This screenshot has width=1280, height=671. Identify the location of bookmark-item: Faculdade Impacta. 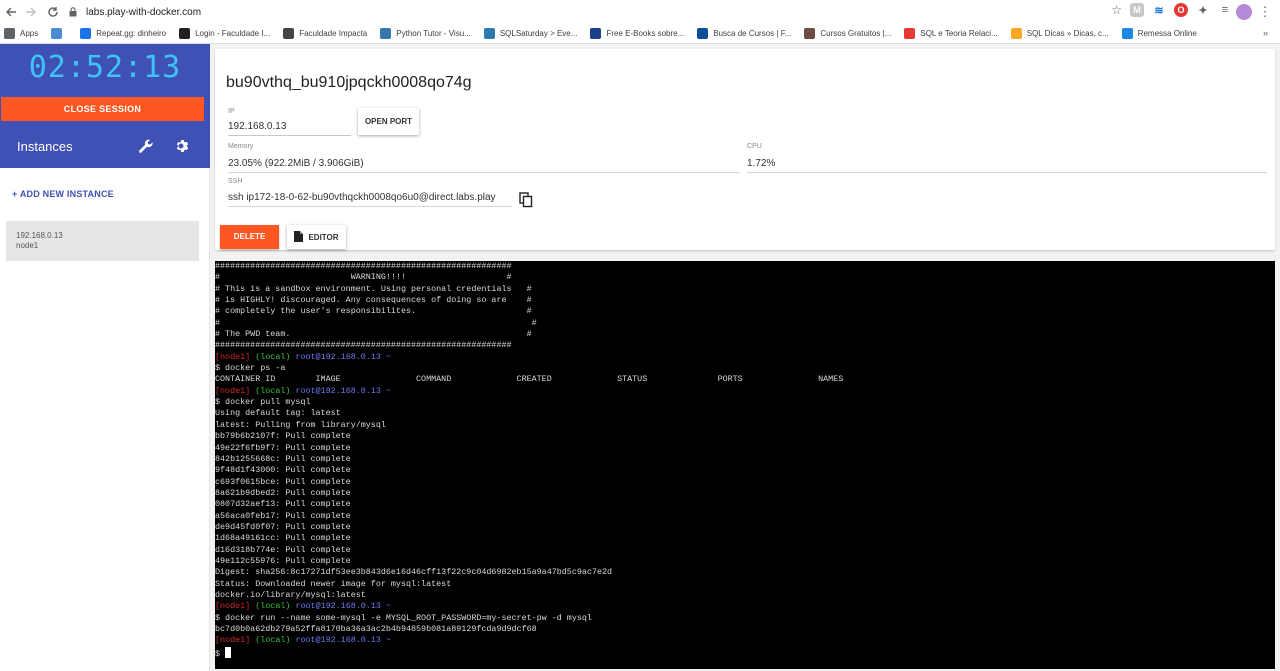
(325, 33).